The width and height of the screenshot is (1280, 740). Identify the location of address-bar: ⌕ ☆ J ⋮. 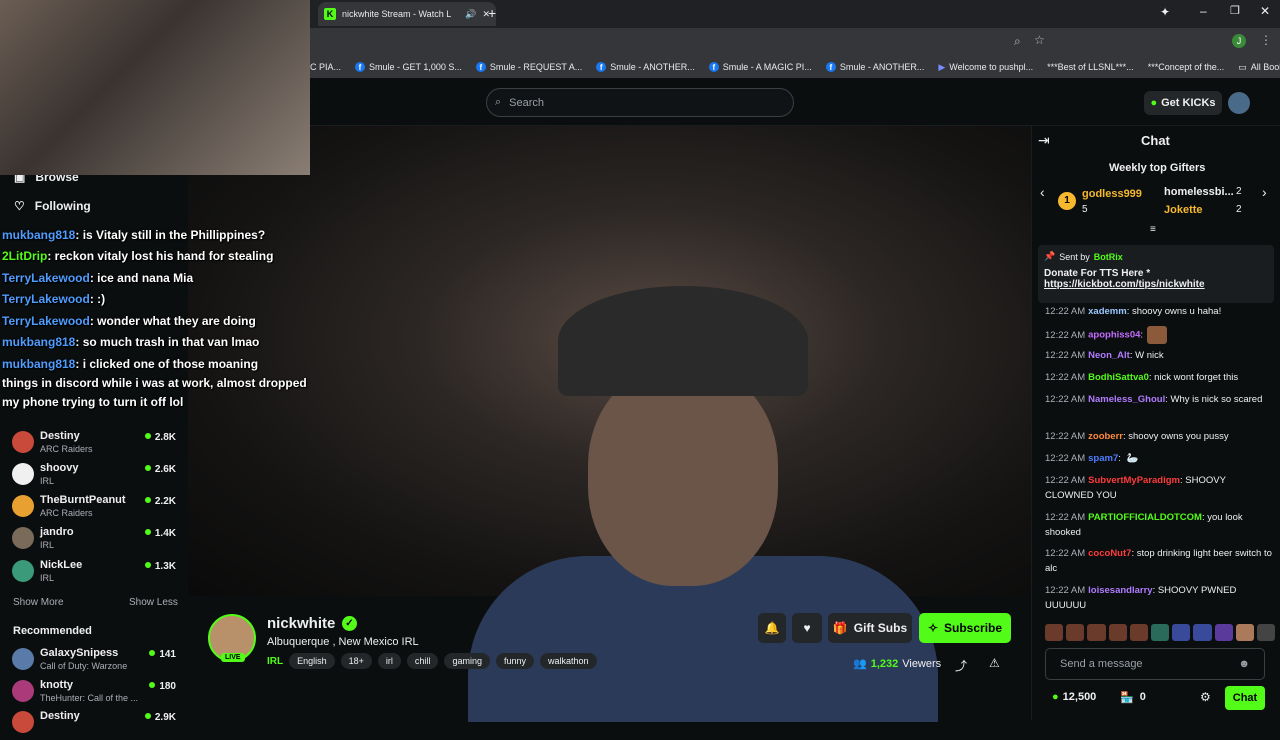
(795, 42).